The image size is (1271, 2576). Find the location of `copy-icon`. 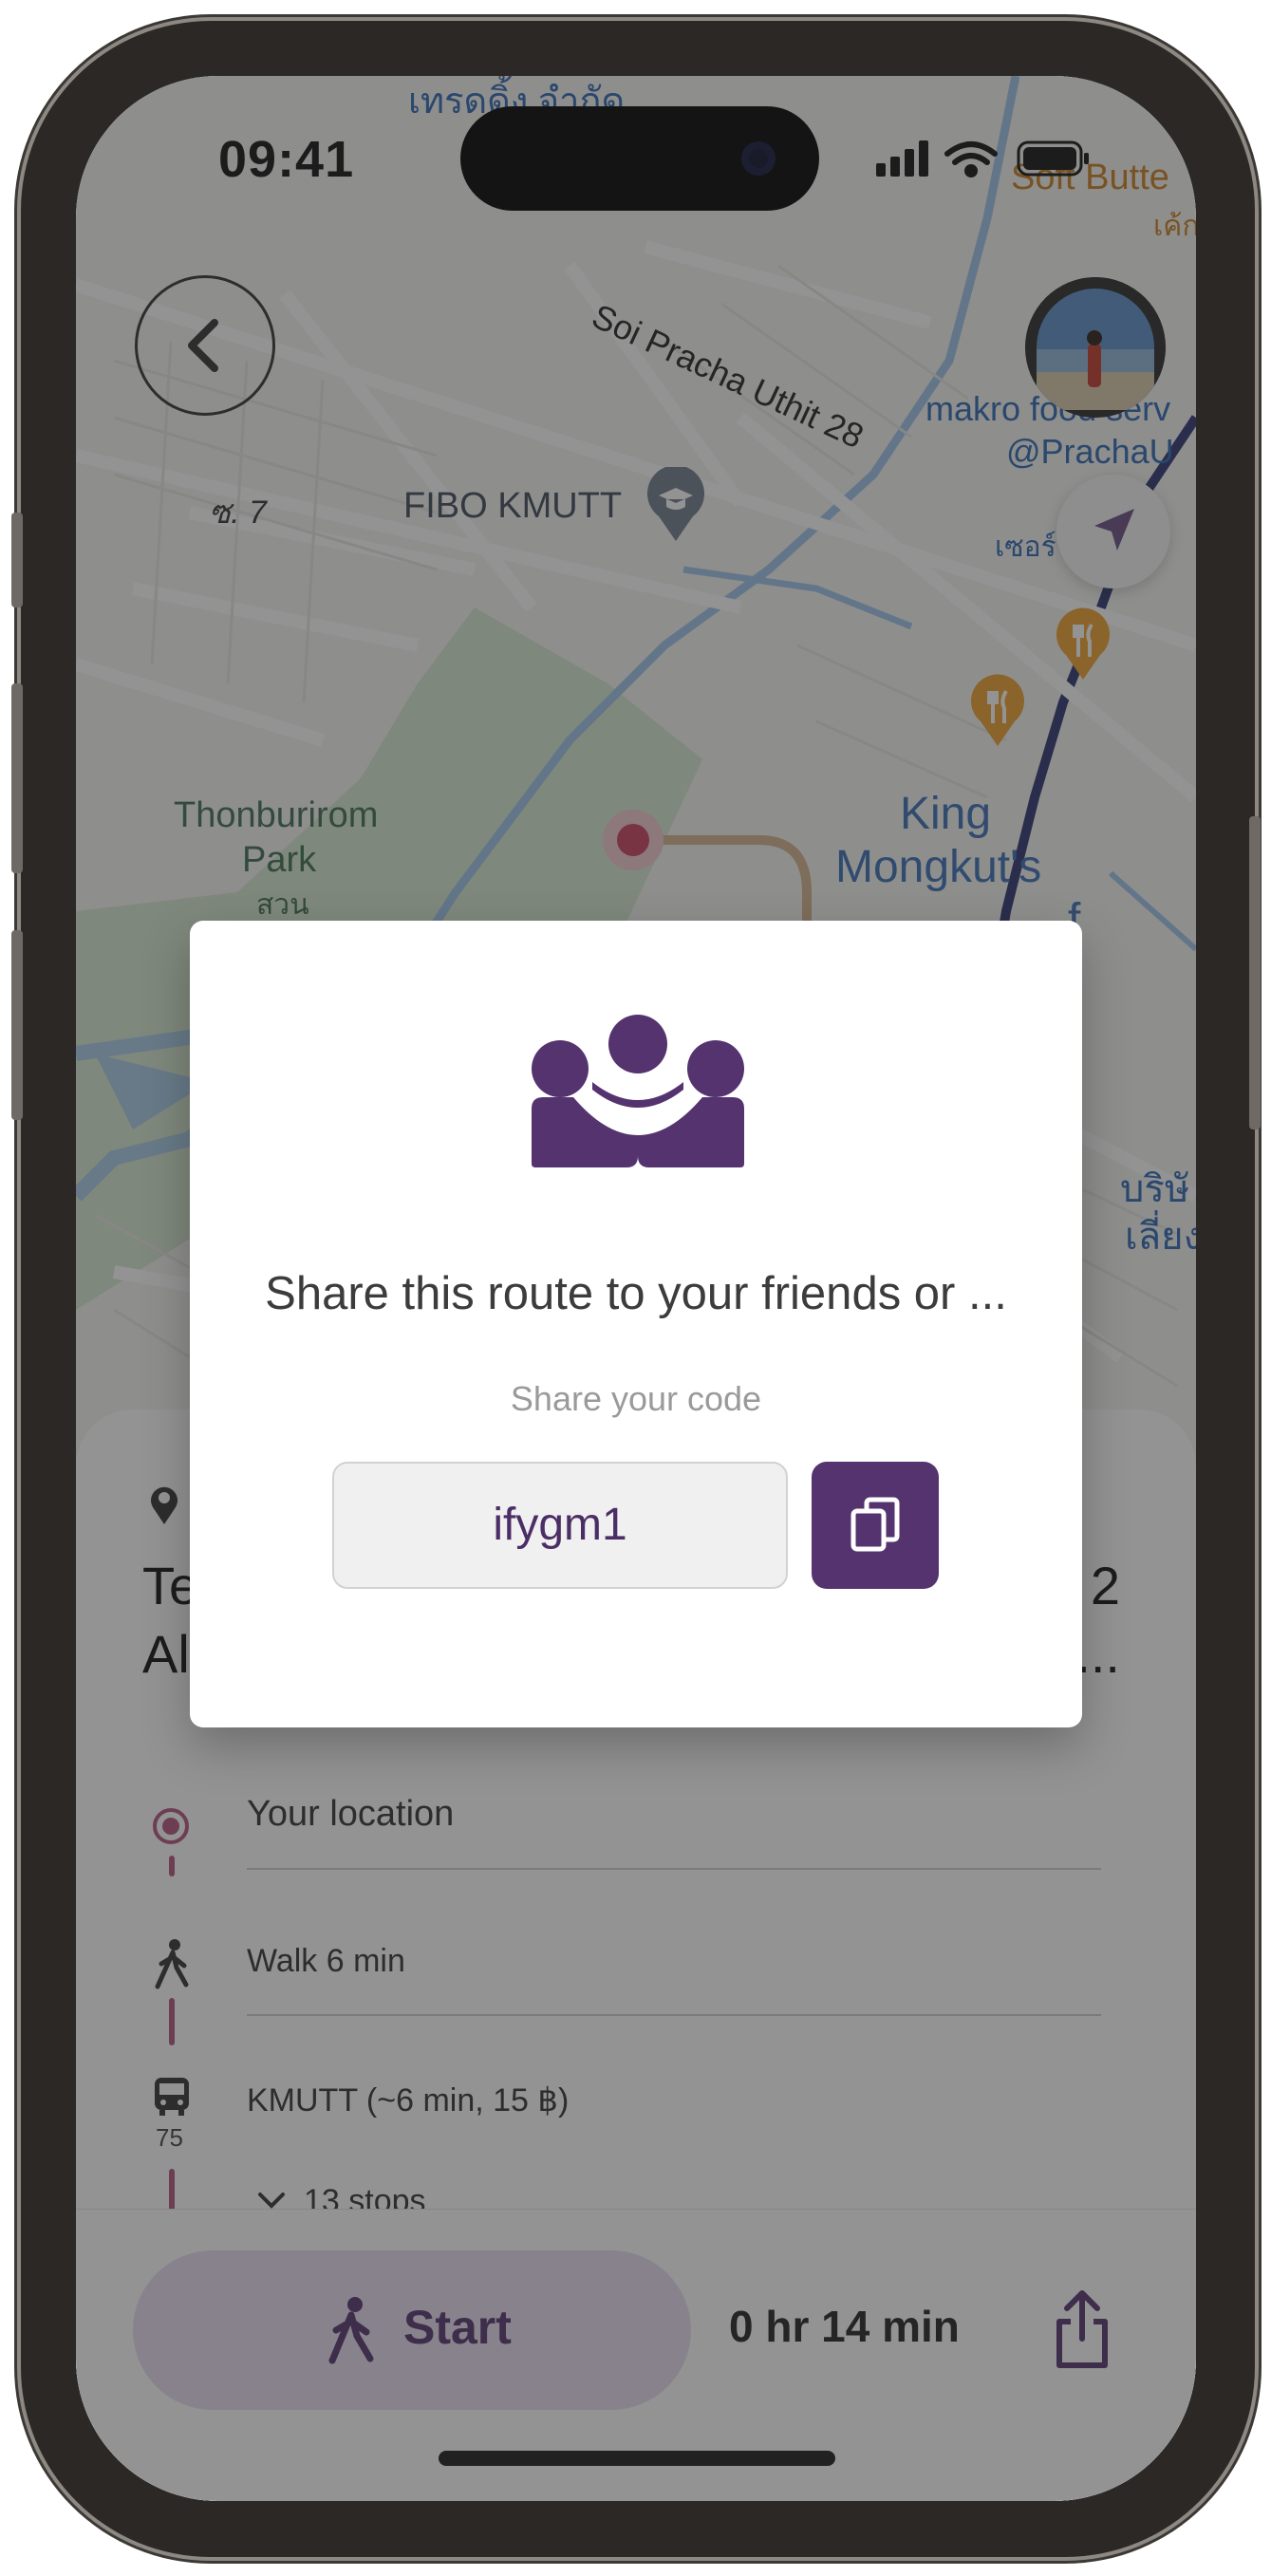

copy-icon is located at coordinates (875, 1524).